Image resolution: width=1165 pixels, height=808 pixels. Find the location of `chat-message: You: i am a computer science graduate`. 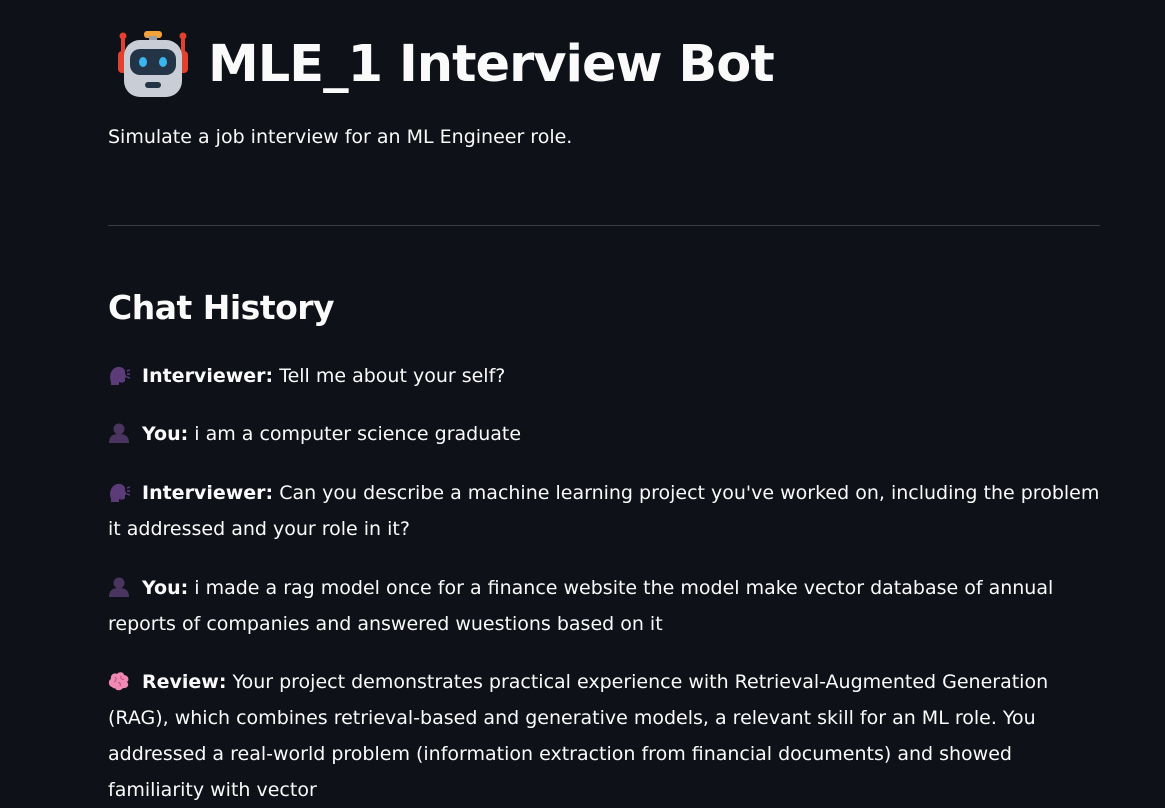

chat-message: You: i am a computer science graduate is located at coordinates (604, 434).